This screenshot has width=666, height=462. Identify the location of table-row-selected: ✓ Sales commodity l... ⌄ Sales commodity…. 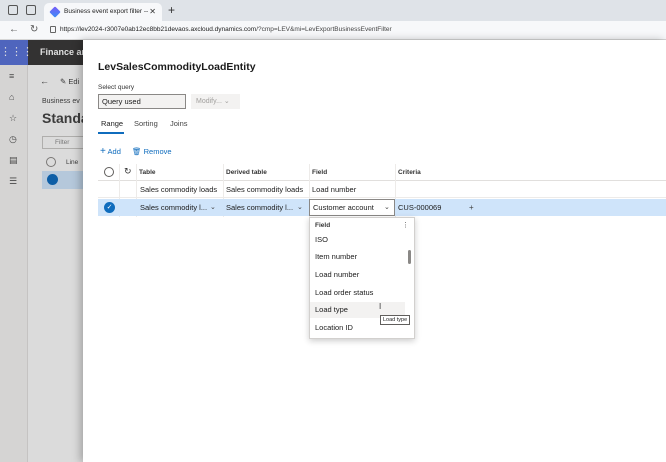
(382, 207).